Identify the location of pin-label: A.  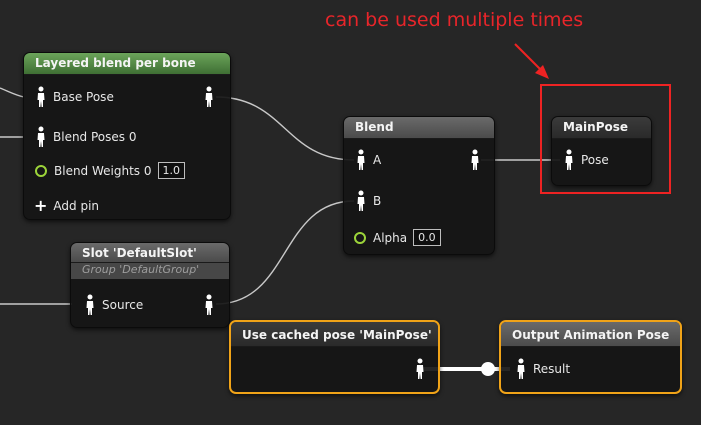
(377, 160).